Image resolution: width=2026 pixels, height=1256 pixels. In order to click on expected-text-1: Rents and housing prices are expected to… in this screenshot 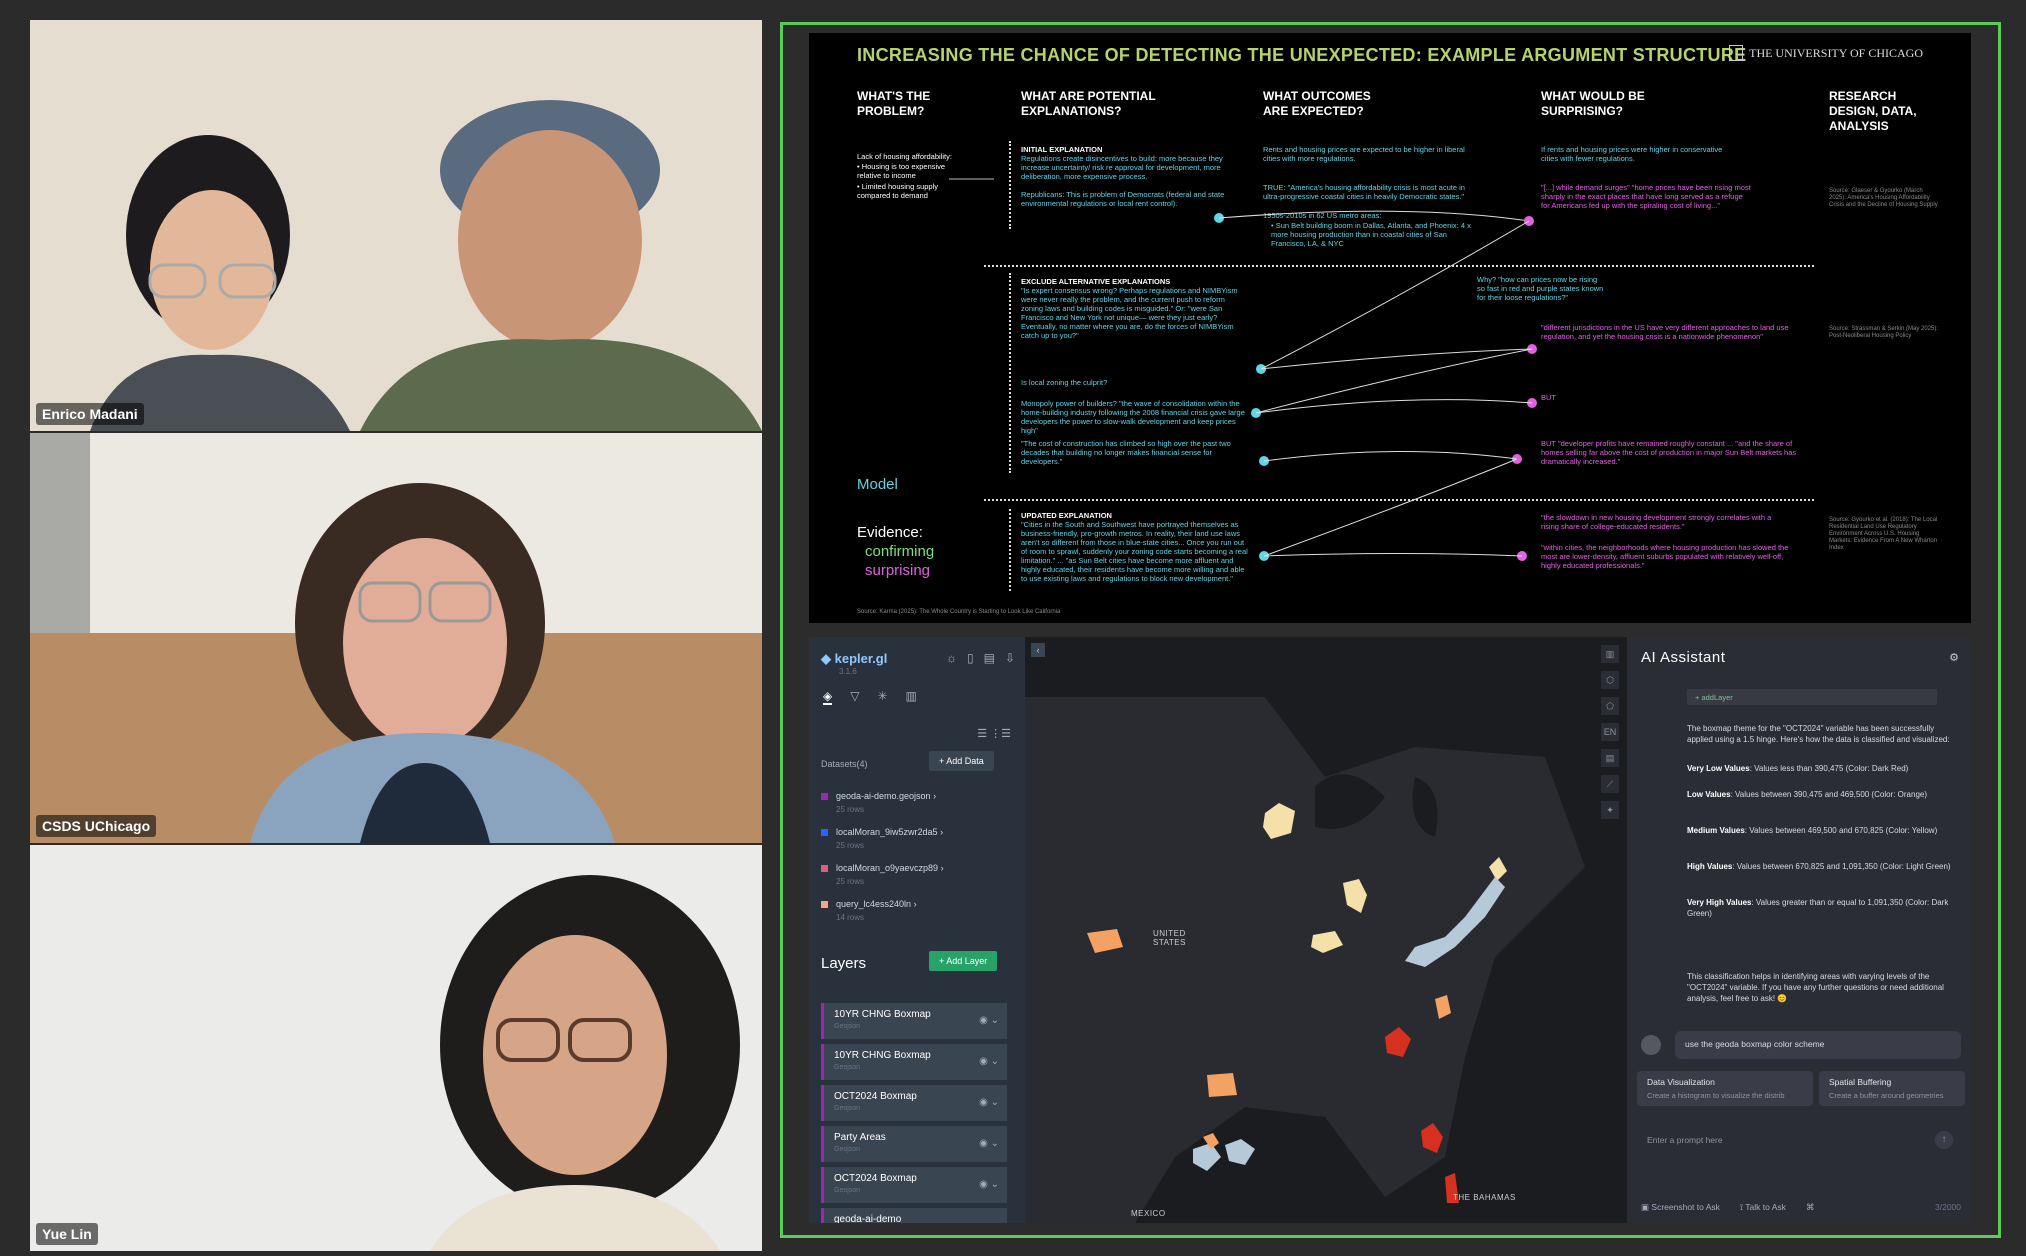, I will do `click(1364, 154)`.